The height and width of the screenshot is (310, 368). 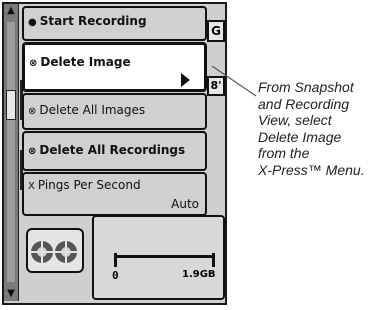 I want to click on caption-line: Delete Image, so click(x=300, y=136).